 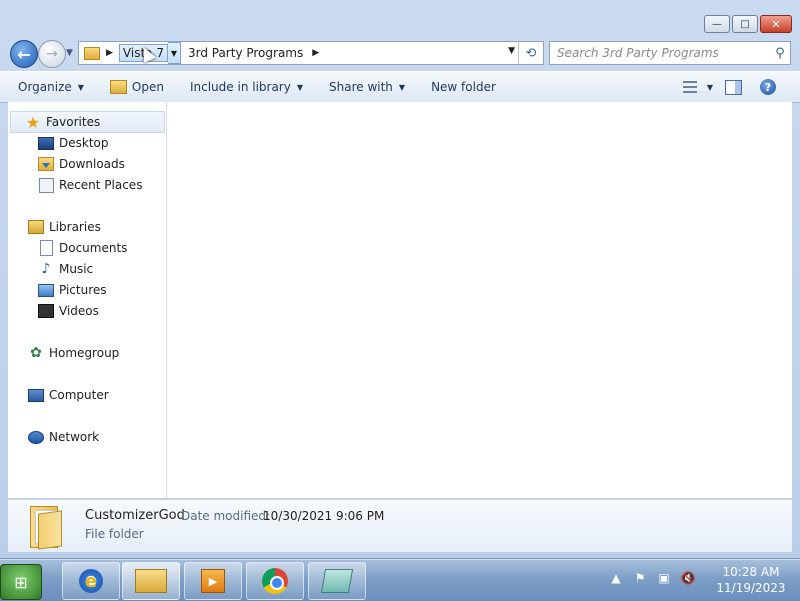 What do you see at coordinates (46, 185) in the screenshot?
I see `recent-places-icon` at bounding box center [46, 185].